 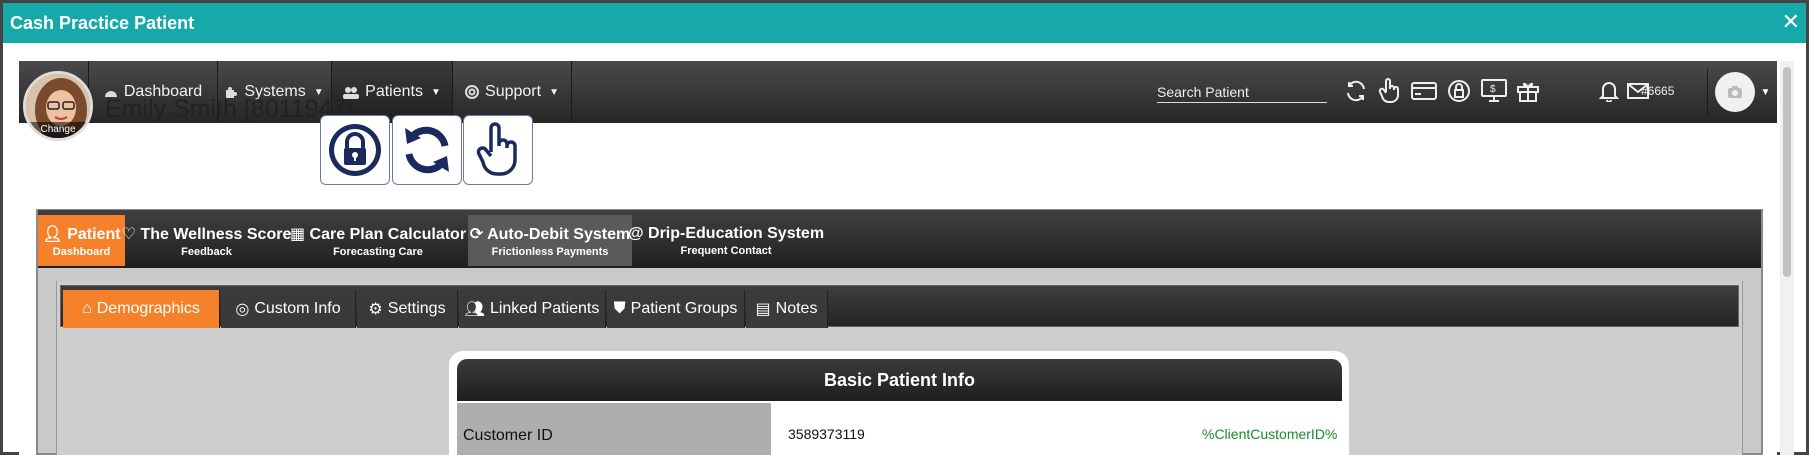 I want to click on user-menu: ▼, so click(x=1742, y=92).